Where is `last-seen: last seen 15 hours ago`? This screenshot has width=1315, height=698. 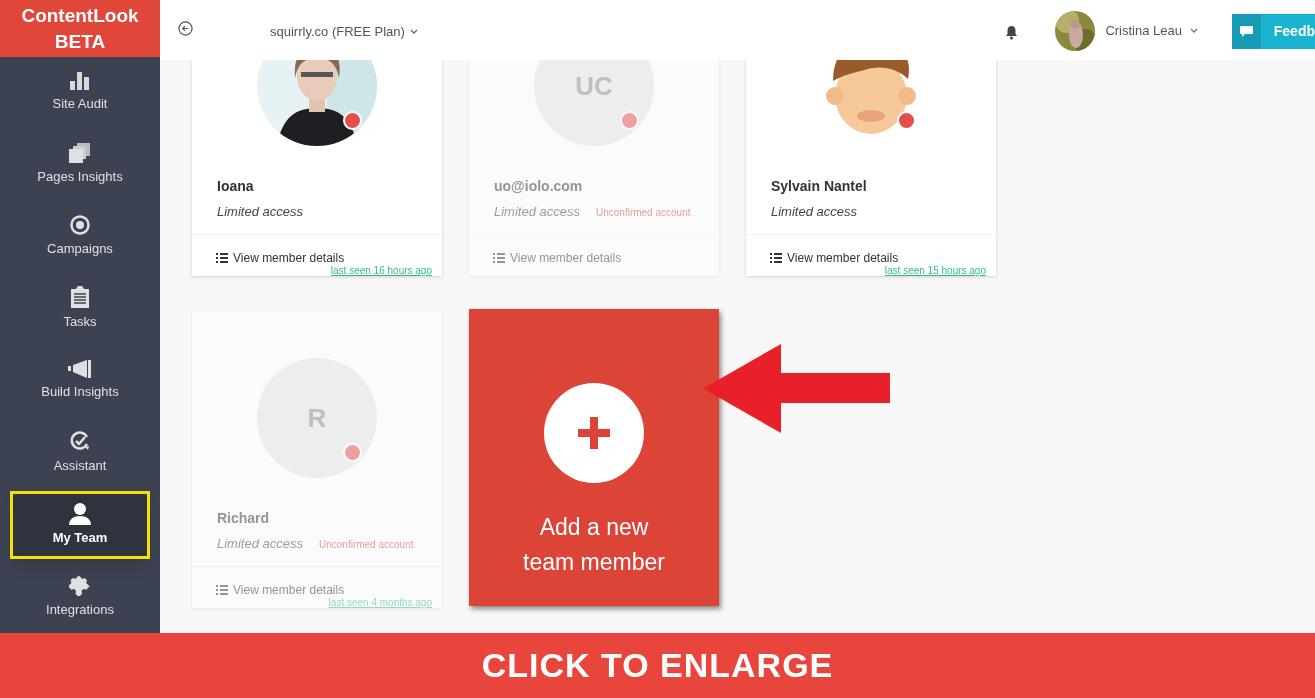
last-seen: last seen 15 hours ago is located at coordinates (935, 271).